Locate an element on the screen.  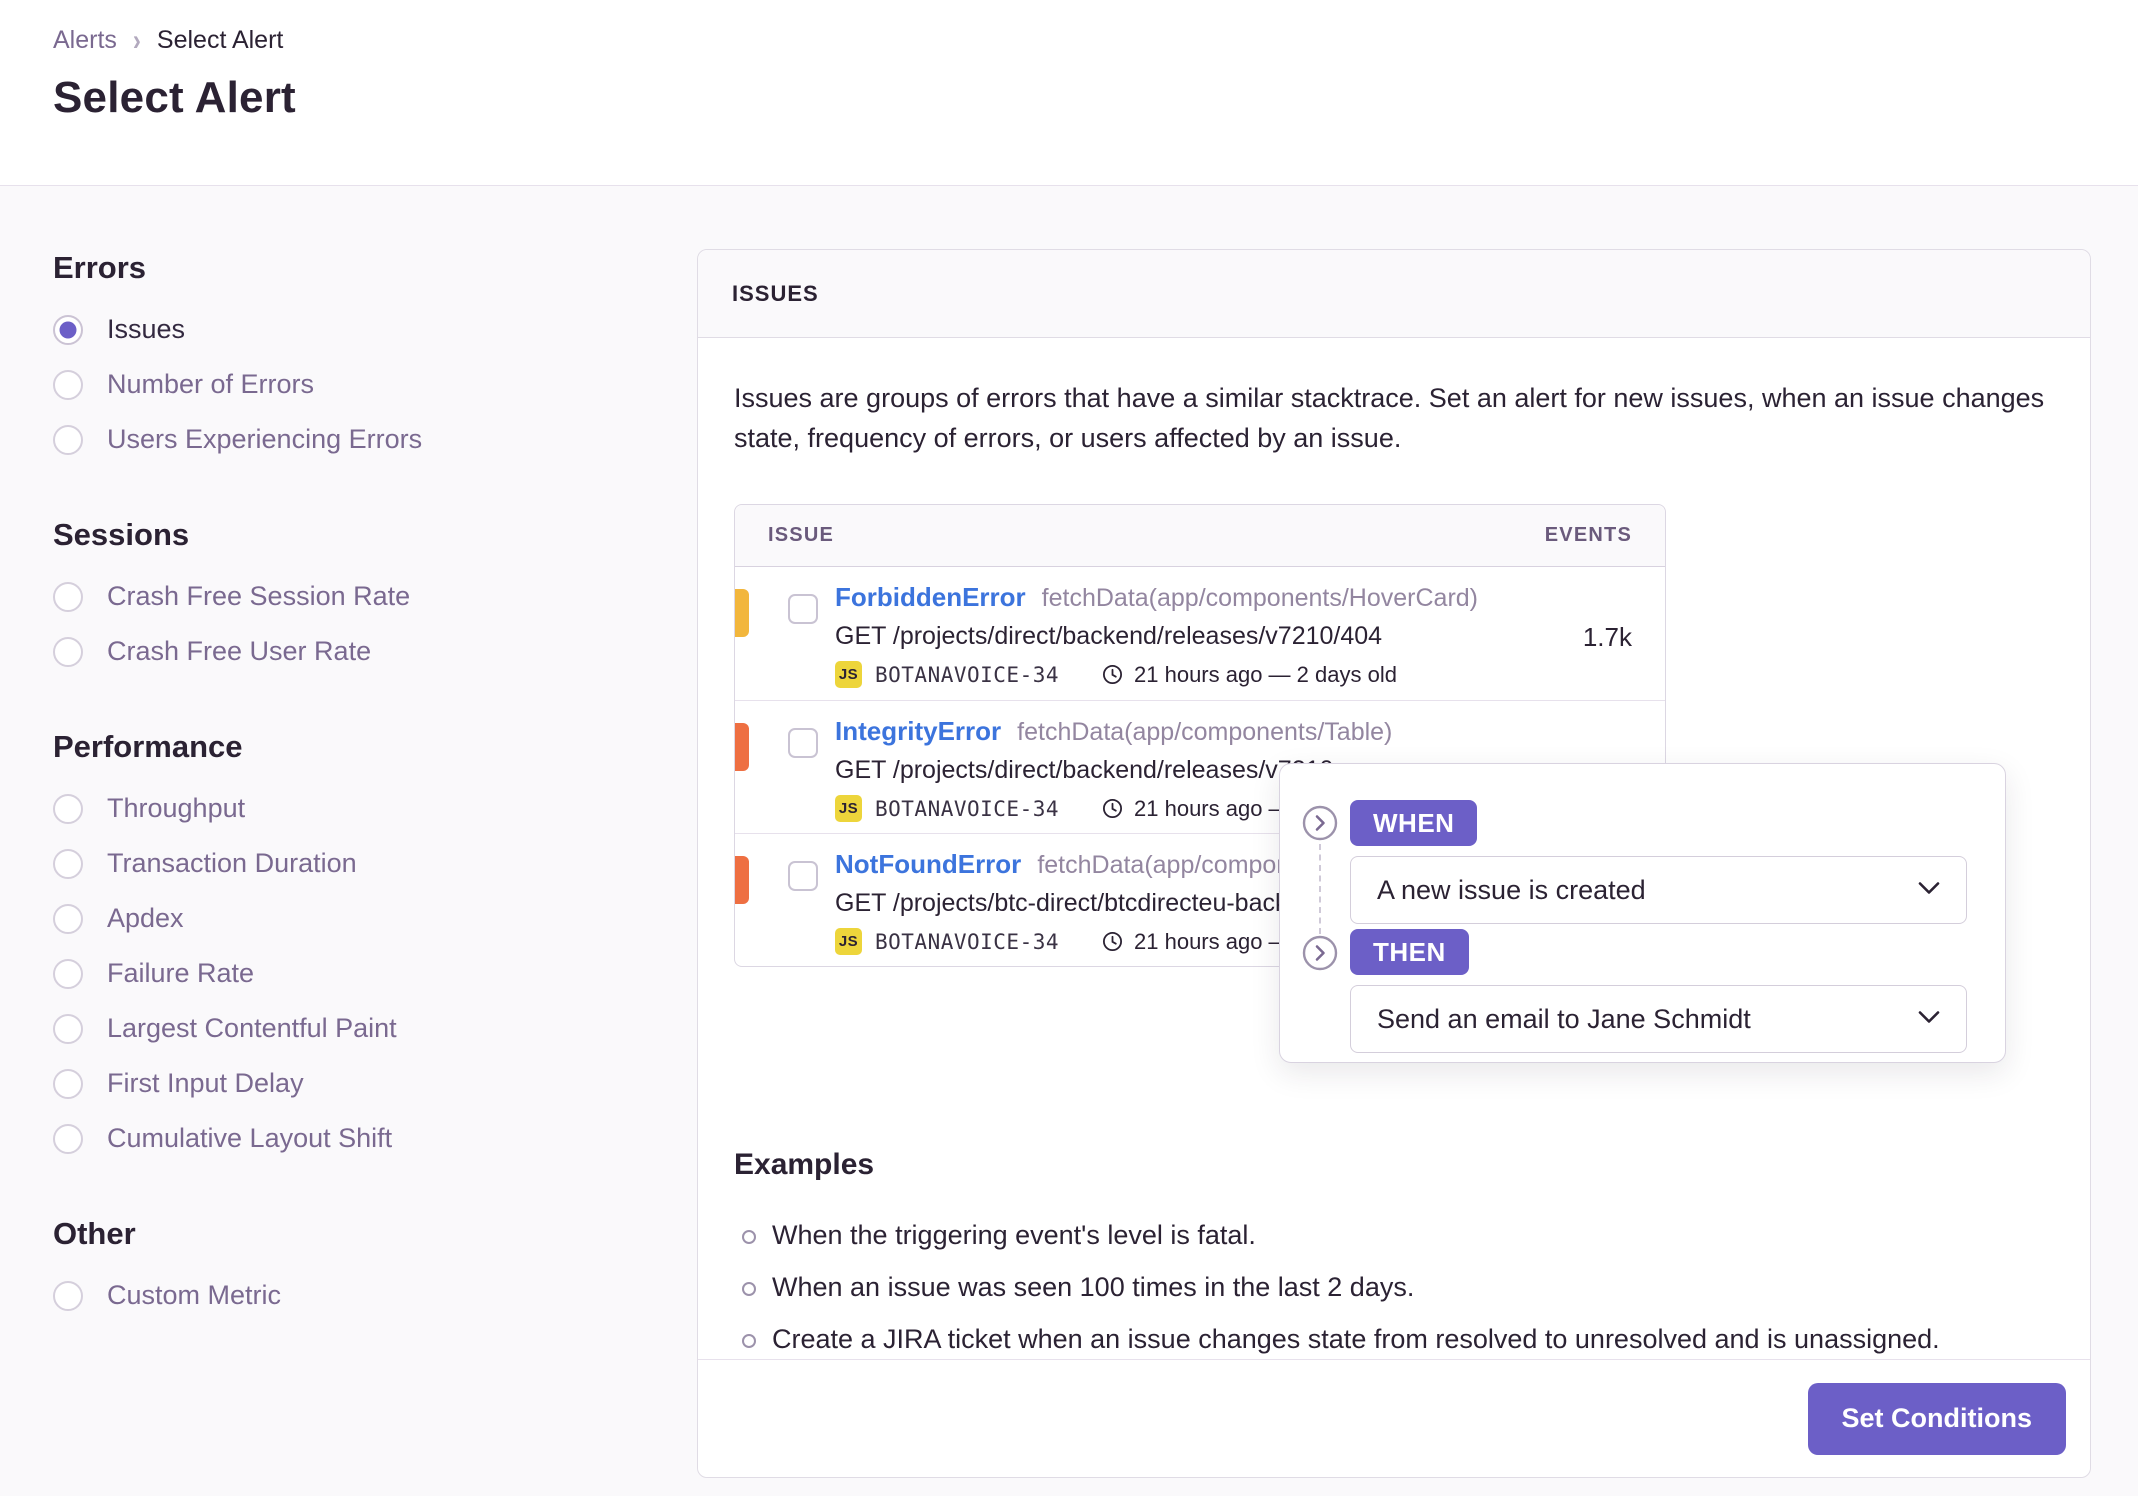
sidebar-option: Largest Contentful Paint is located at coordinates (353, 1028).